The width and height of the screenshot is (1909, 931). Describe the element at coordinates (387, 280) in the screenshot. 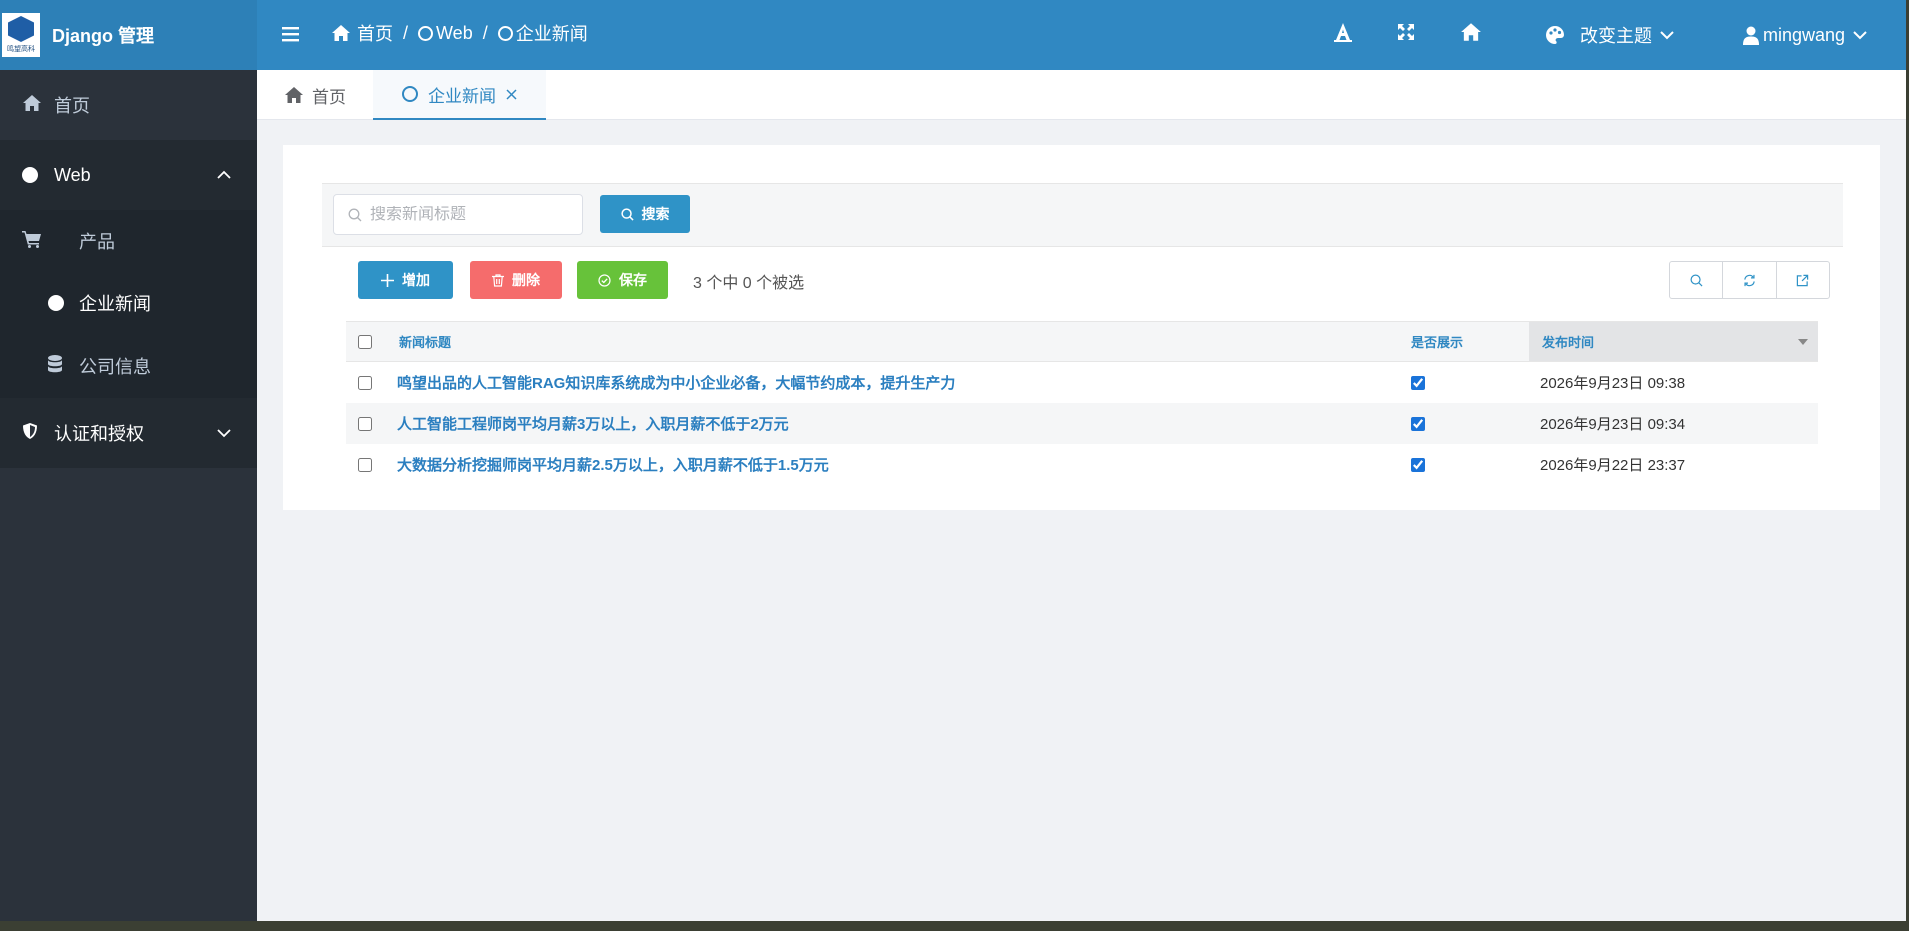

I see `plus-icon` at that location.